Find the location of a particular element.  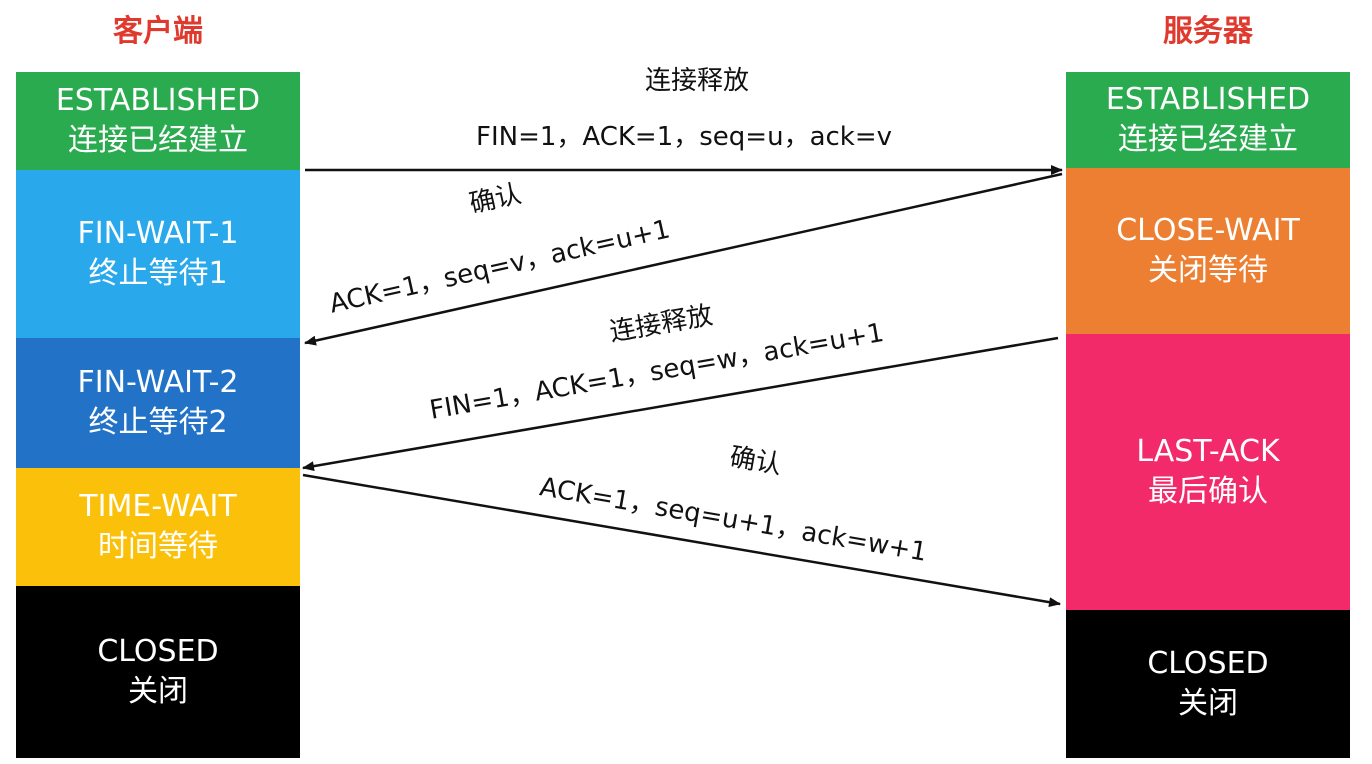

message-4-name: 确认 is located at coordinates (755, 461).